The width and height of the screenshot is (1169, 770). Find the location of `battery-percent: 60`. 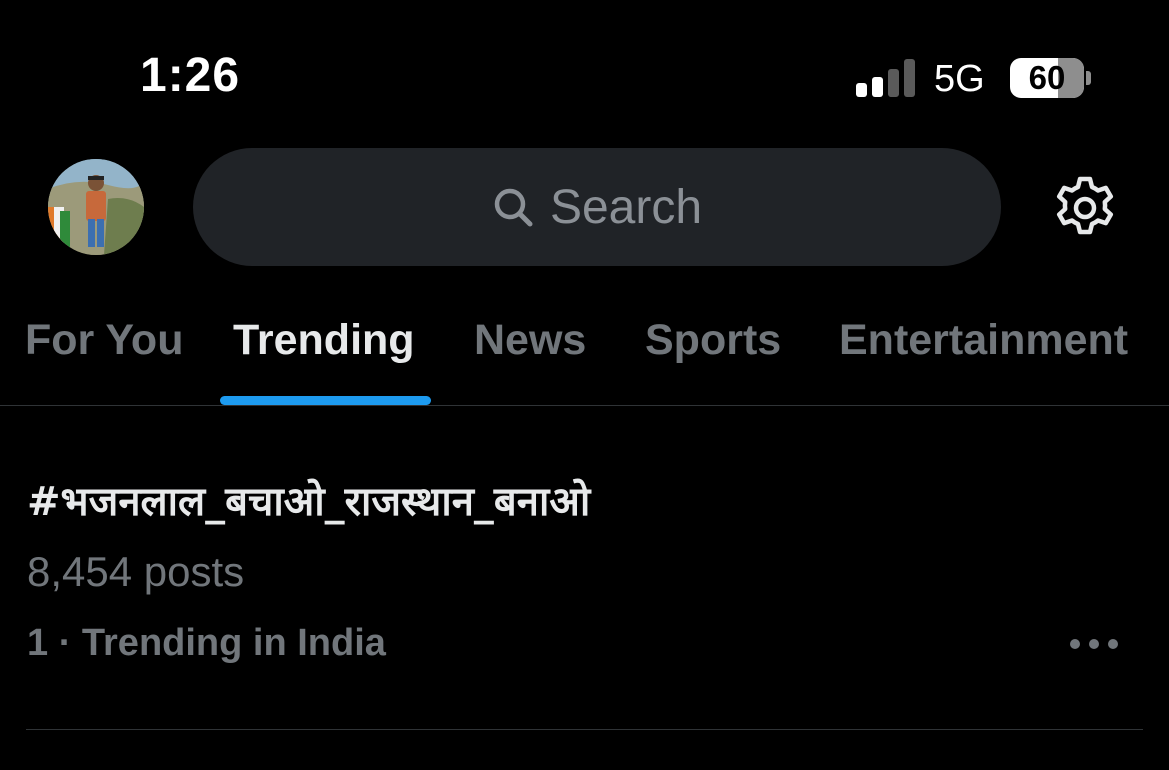

battery-percent: 60 is located at coordinates (1047, 77).